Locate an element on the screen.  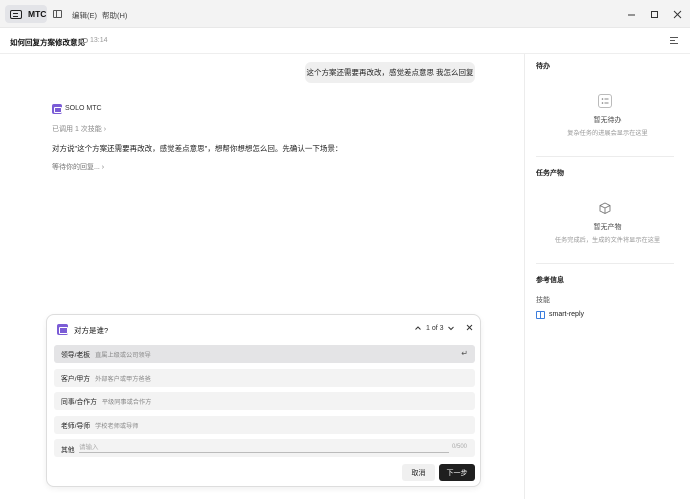
maximize-icon is located at coordinates (654, 14).